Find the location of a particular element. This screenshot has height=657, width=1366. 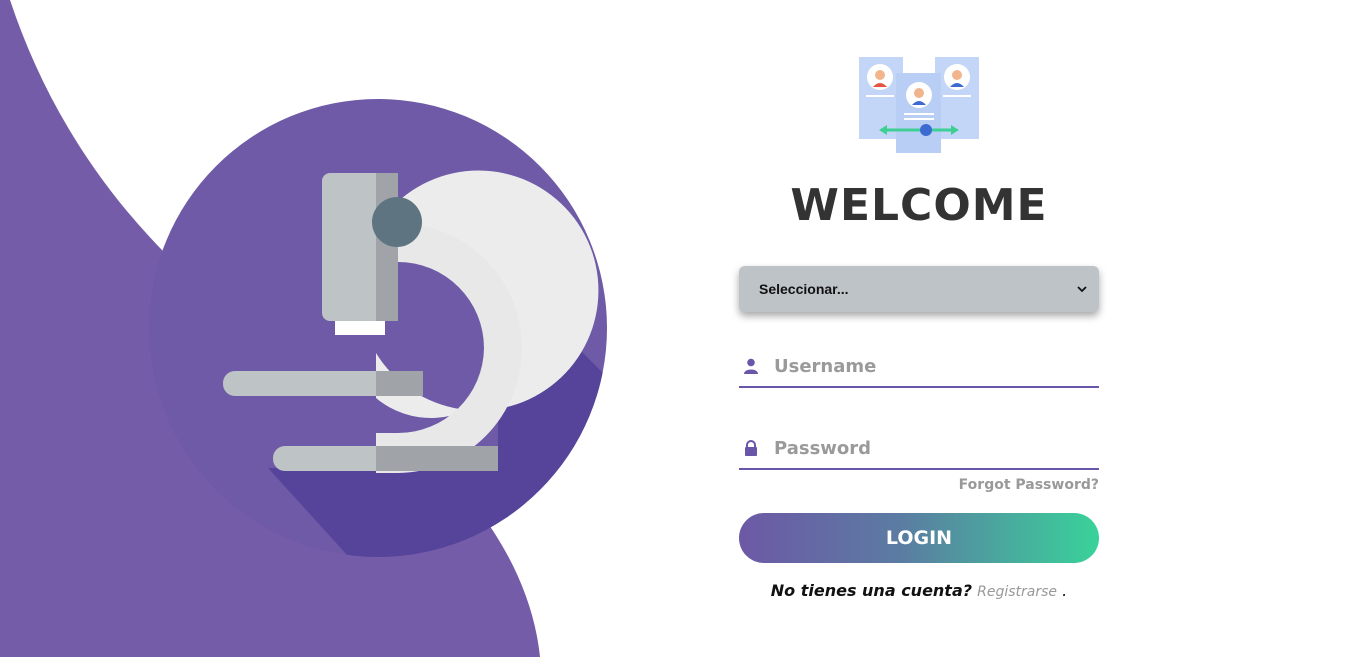

register-link: Registrarse is located at coordinates (1017, 592).